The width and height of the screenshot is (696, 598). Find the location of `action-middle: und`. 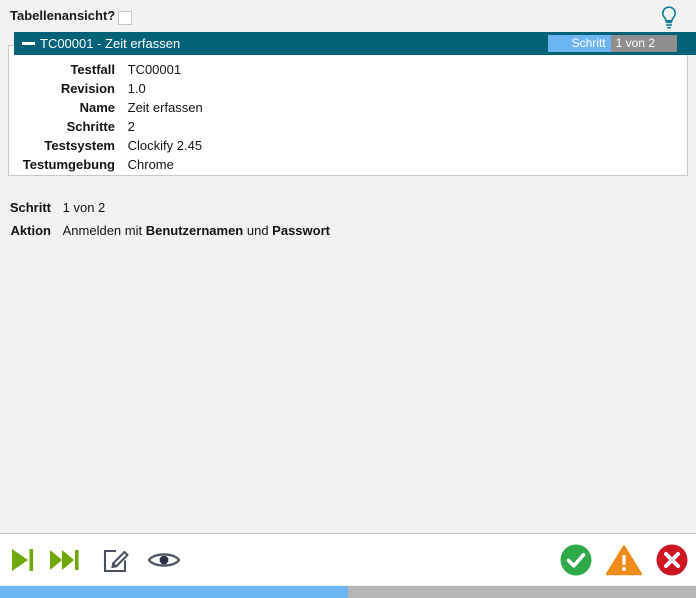

action-middle: und is located at coordinates (258, 230).